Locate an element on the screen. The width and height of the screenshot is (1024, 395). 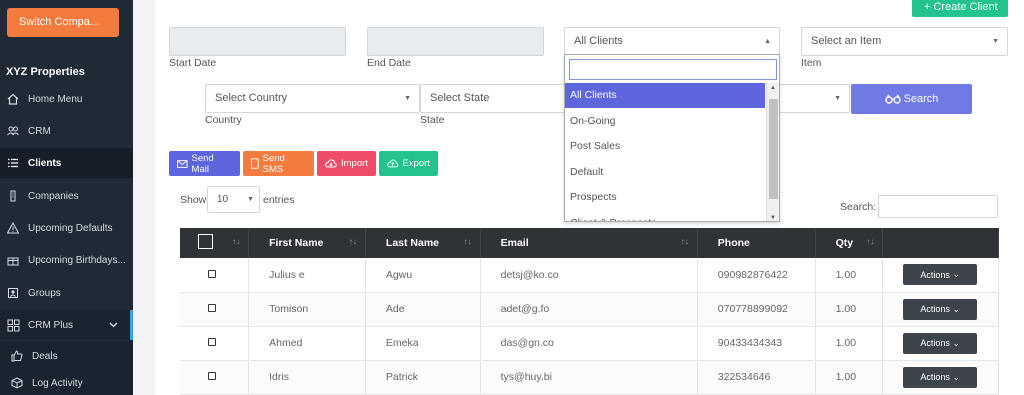
last-name-cell: Emeka is located at coordinates (423, 343).